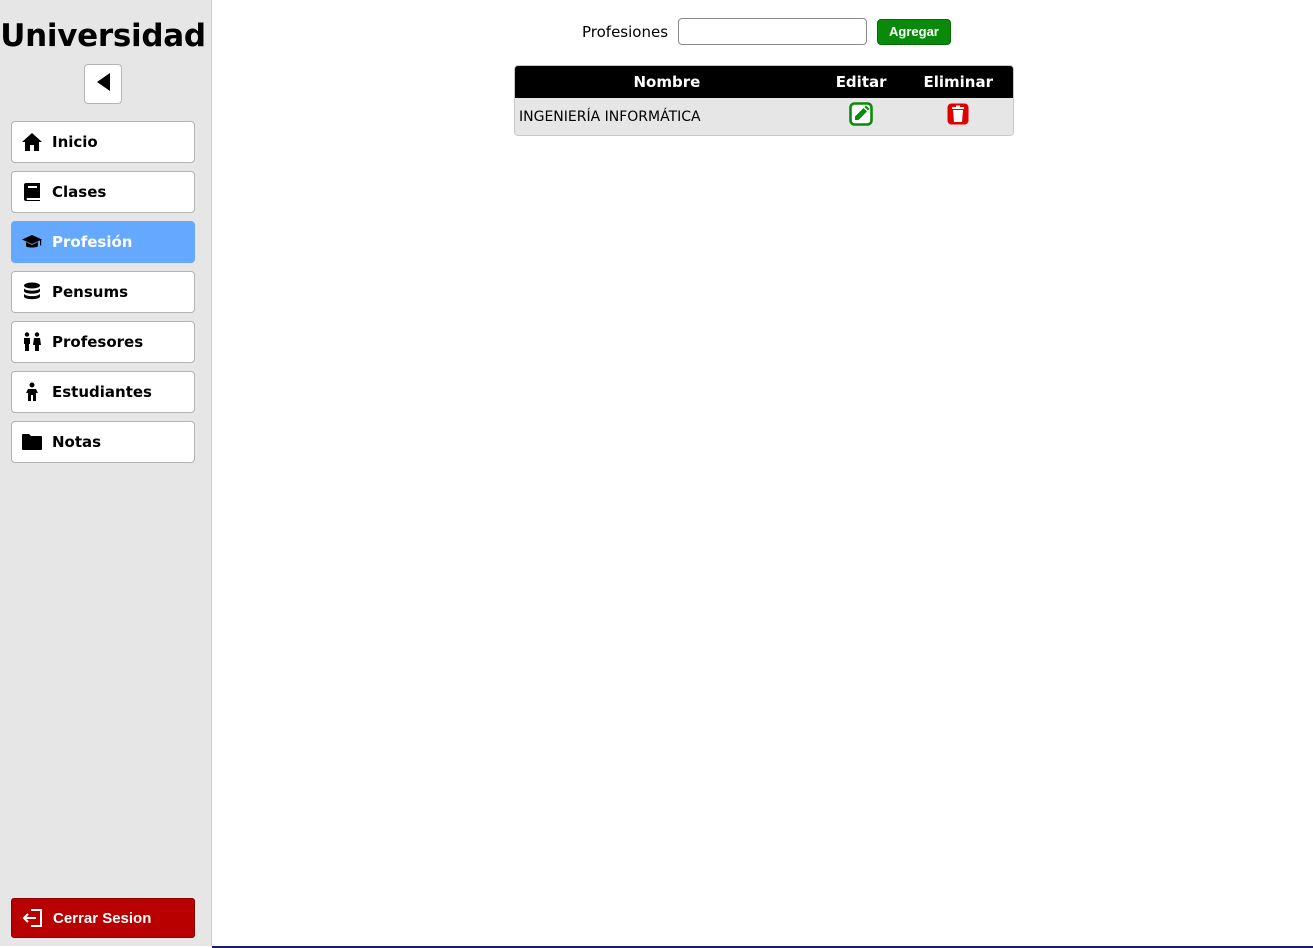 The width and height of the screenshot is (1313, 948). I want to click on logout-button: Cerrar Sesion, so click(103, 918).